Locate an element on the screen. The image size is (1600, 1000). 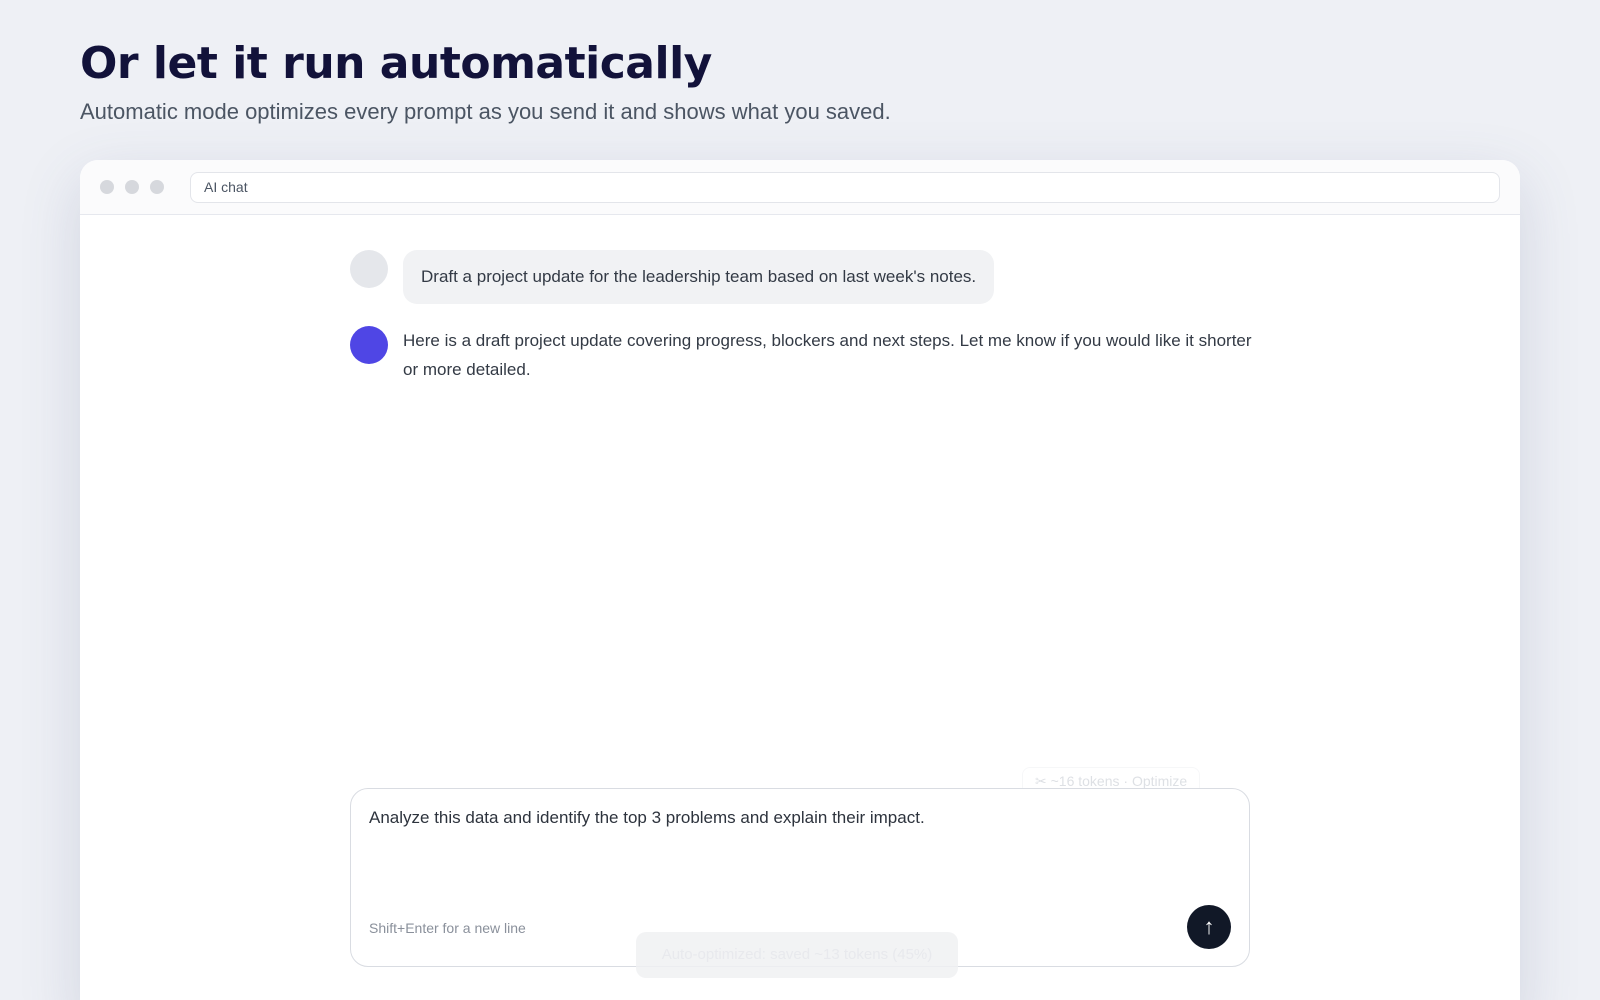
assistant-avatar is located at coordinates (369, 345).